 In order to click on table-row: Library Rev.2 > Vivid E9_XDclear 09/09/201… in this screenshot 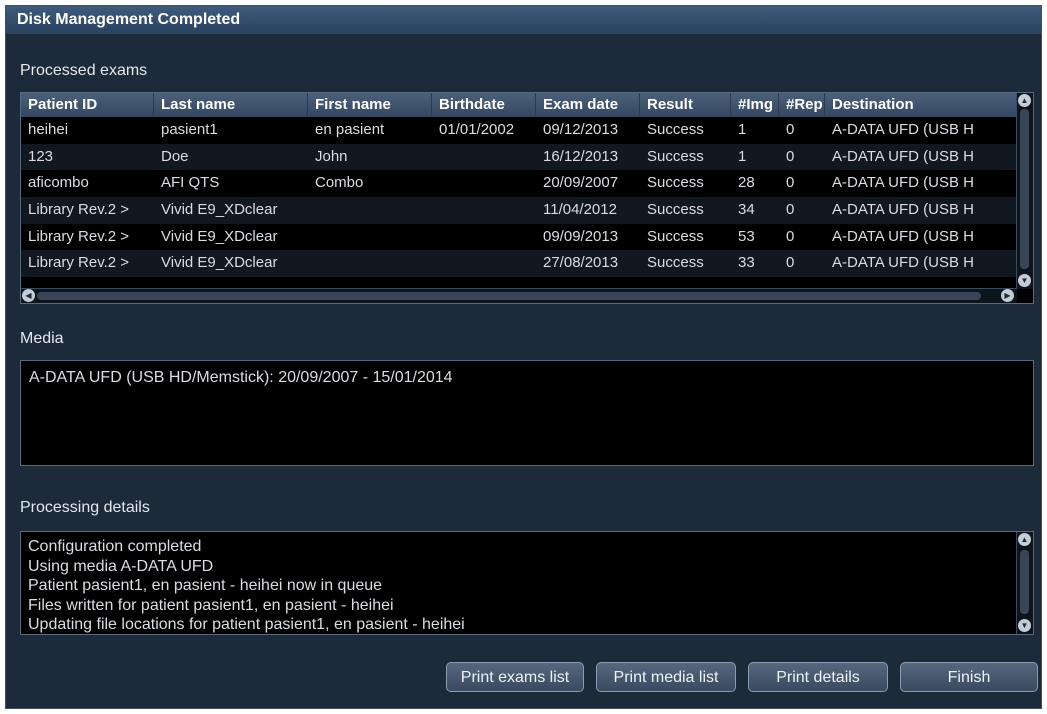, I will do `click(519, 237)`.